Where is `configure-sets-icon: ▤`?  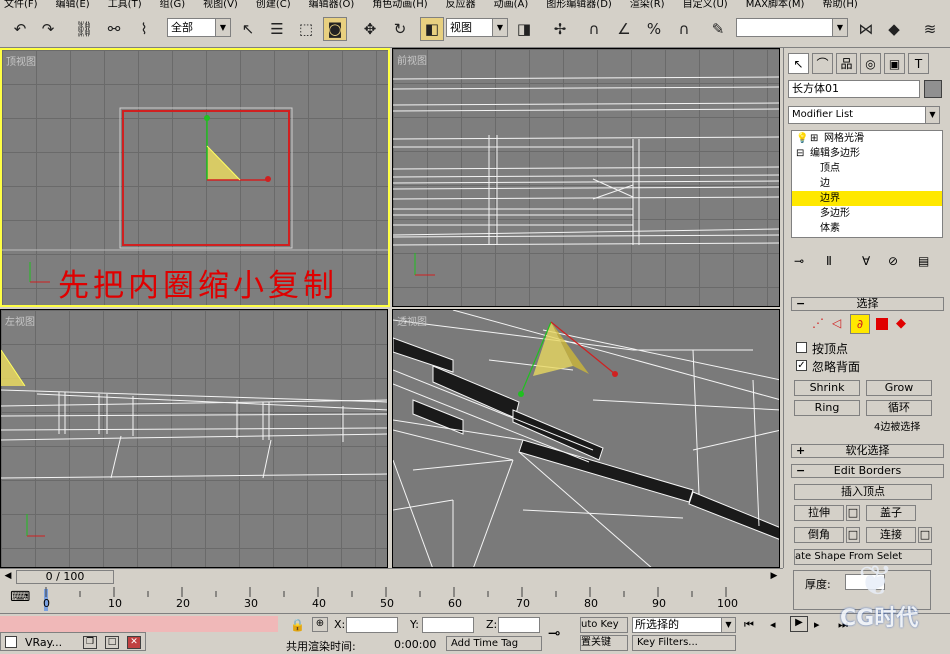 configure-sets-icon: ▤ is located at coordinates (923, 261).